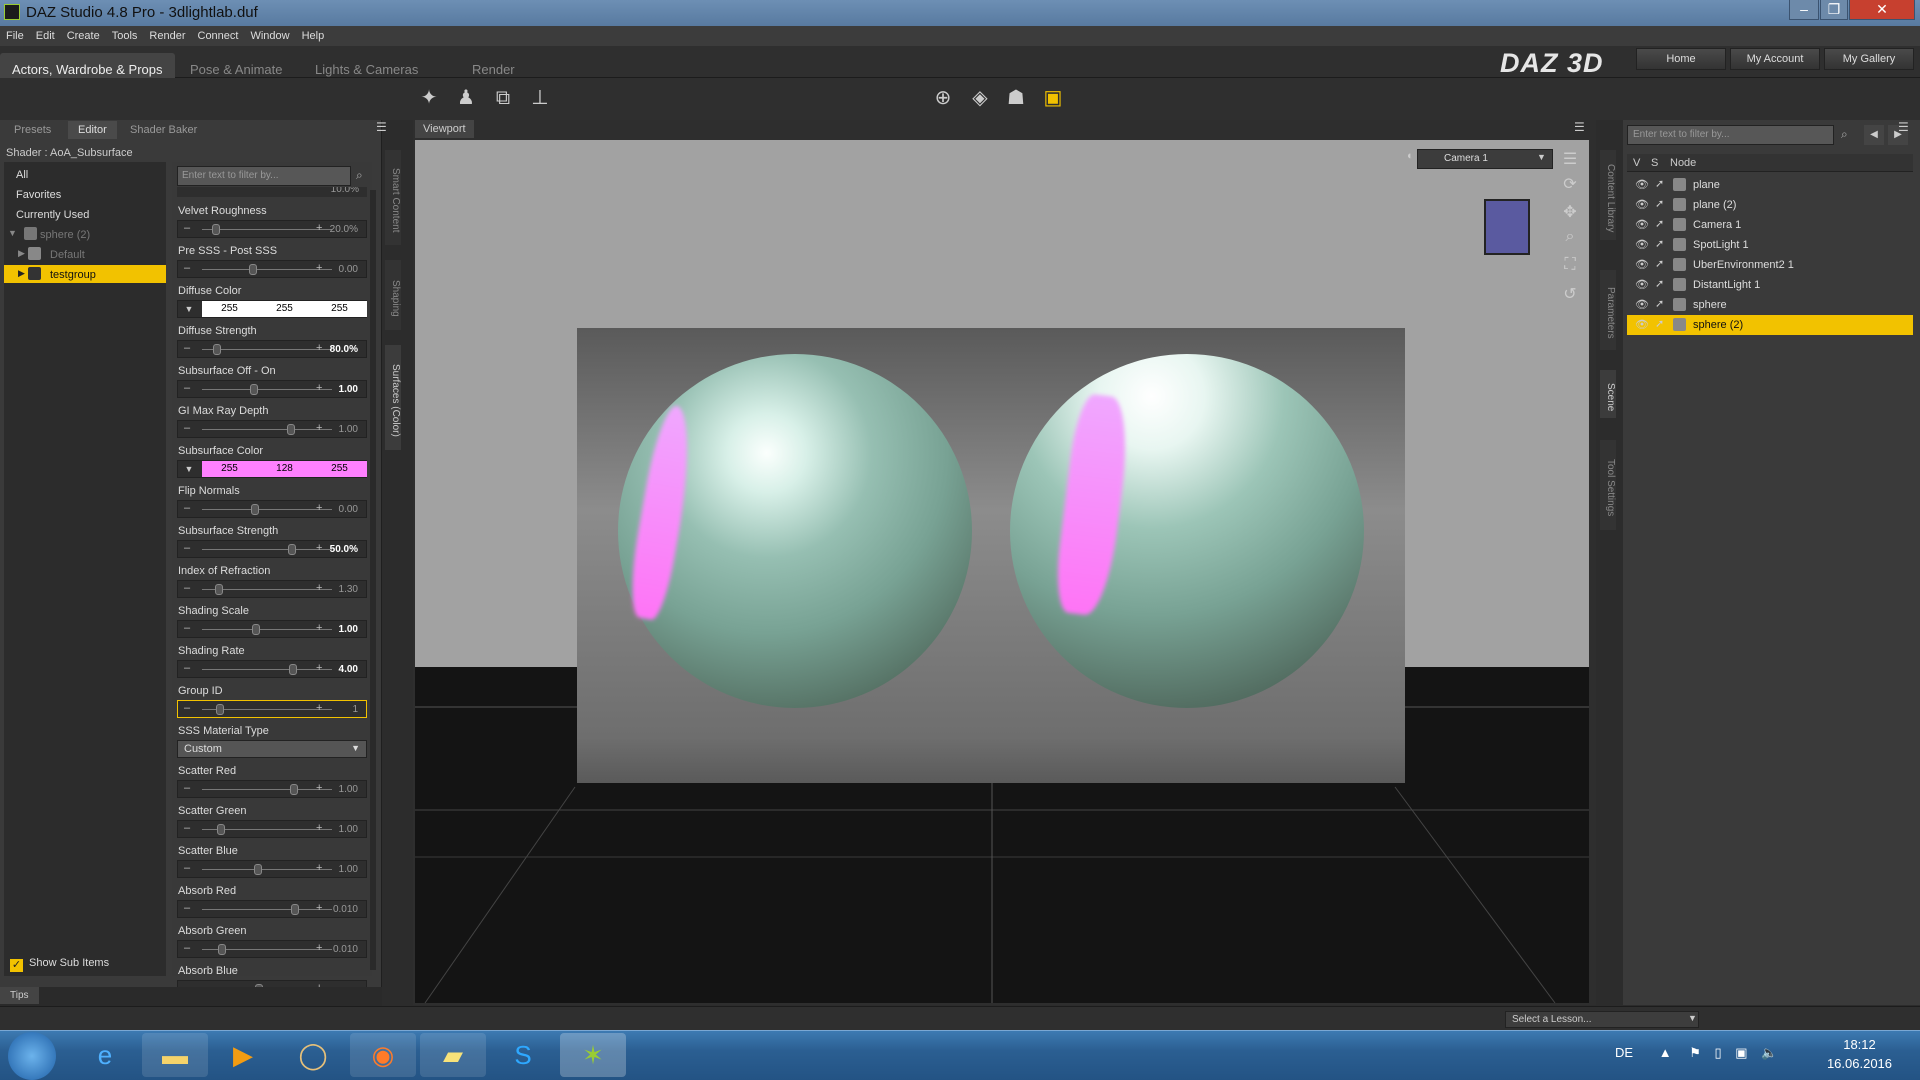 The height and width of the screenshot is (1080, 1920). I want to click on maximize-button: ❐, so click(1834, 10).